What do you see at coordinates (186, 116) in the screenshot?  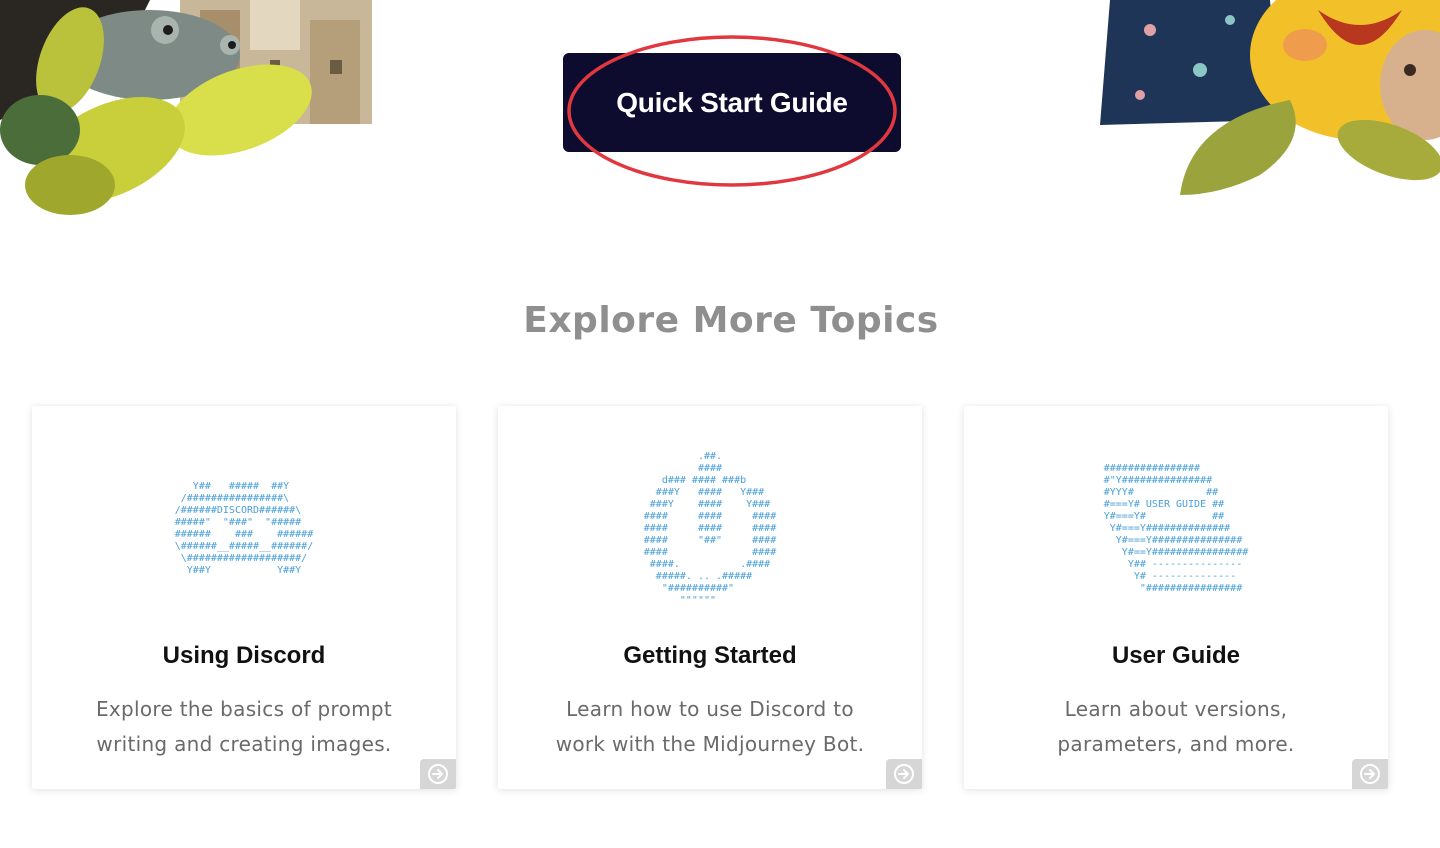 I see `chameleon-illustration` at bounding box center [186, 116].